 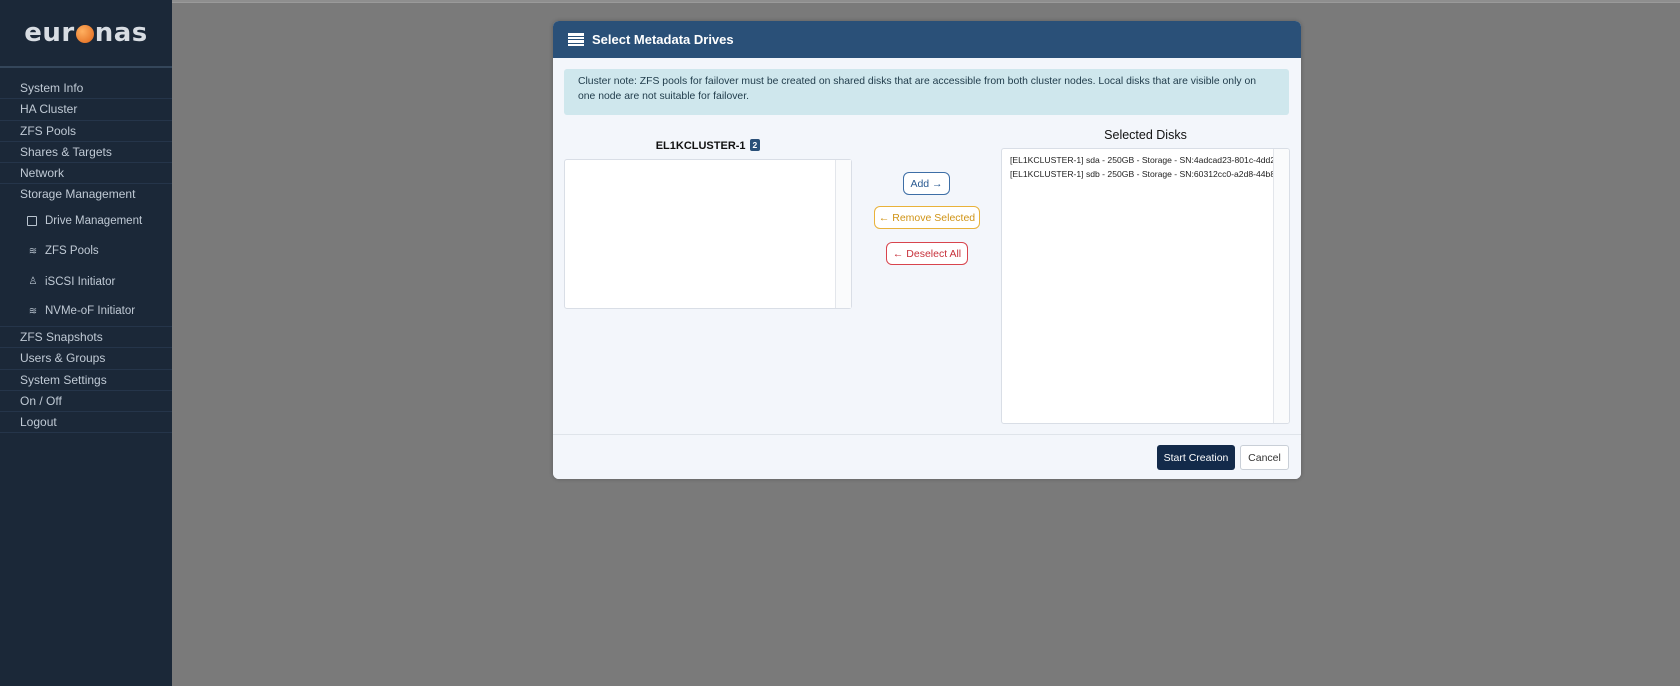 I want to click on sidebar-item-network: Network, so click(x=86, y=174).